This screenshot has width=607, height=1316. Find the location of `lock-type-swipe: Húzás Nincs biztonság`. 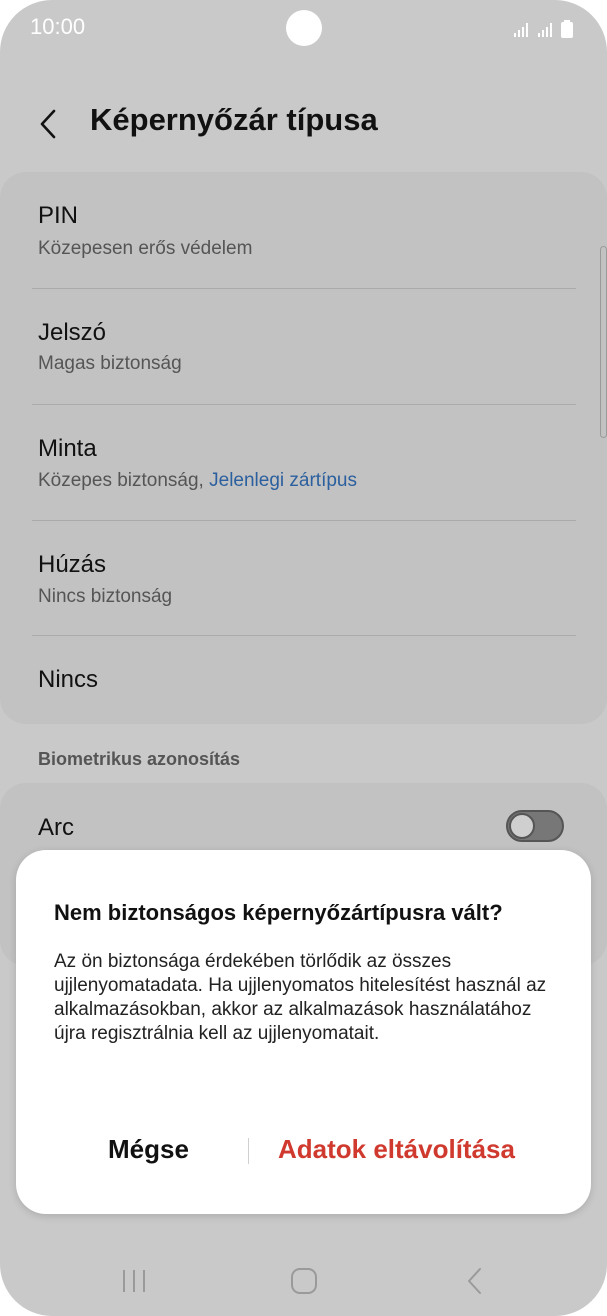

lock-type-swipe: Húzás Nincs biztonság is located at coordinates (307, 578).